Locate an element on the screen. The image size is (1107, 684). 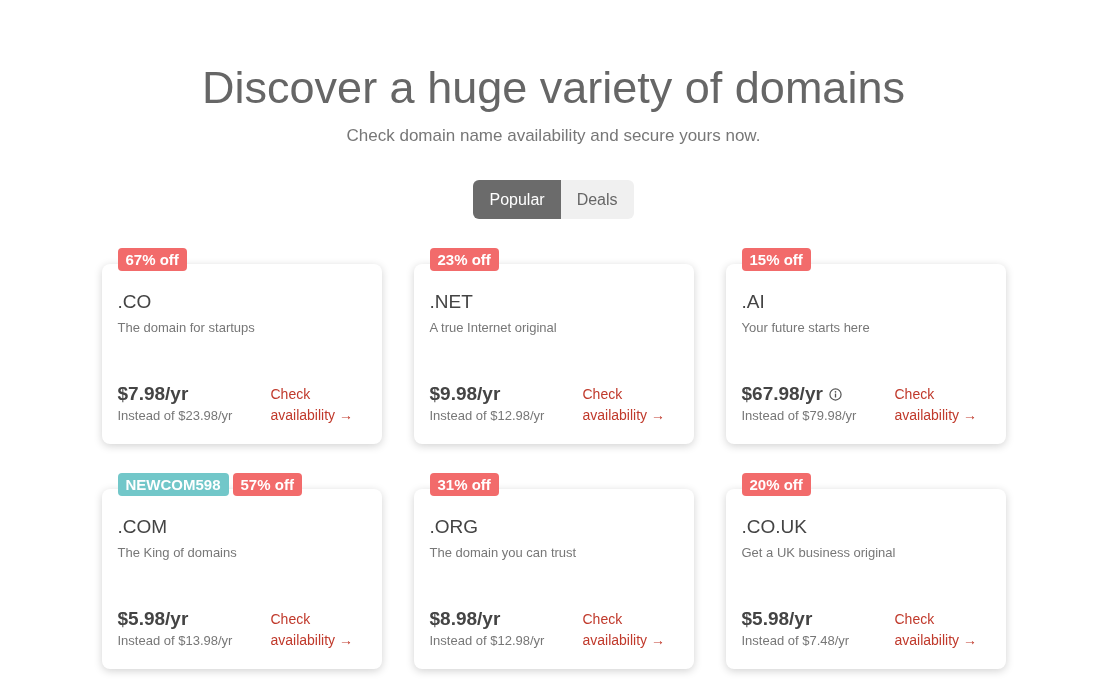
domain-name: .CO is located at coordinates (135, 302).